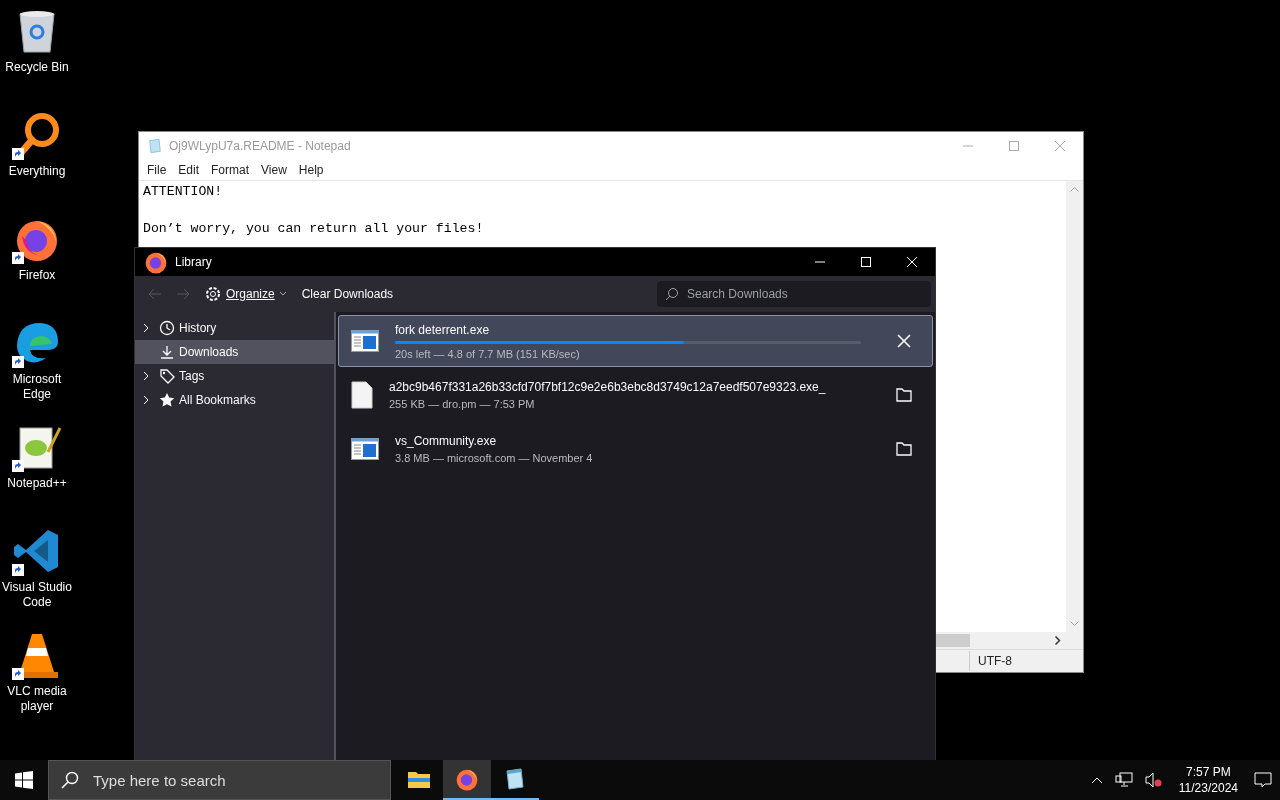 This screenshot has width=1280, height=800. What do you see at coordinates (362, 395) in the screenshot?
I see `blank-file-icon` at bounding box center [362, 395].